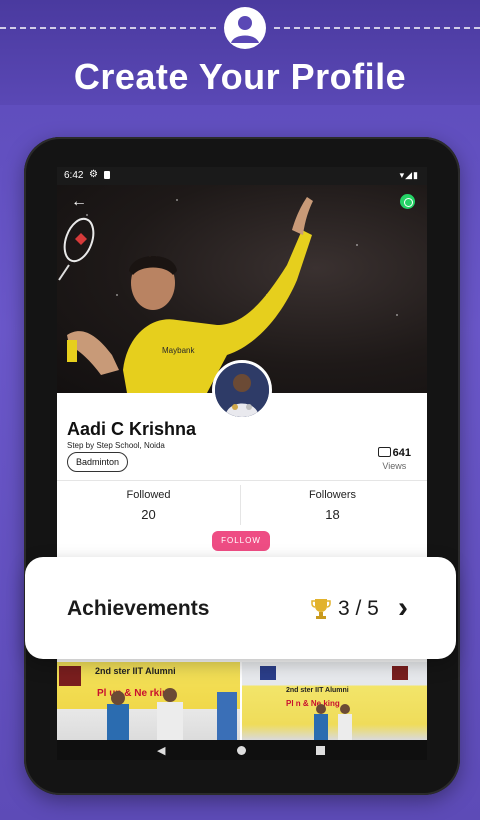  I want to click on svg-text: Maybank, so click(178, 350).